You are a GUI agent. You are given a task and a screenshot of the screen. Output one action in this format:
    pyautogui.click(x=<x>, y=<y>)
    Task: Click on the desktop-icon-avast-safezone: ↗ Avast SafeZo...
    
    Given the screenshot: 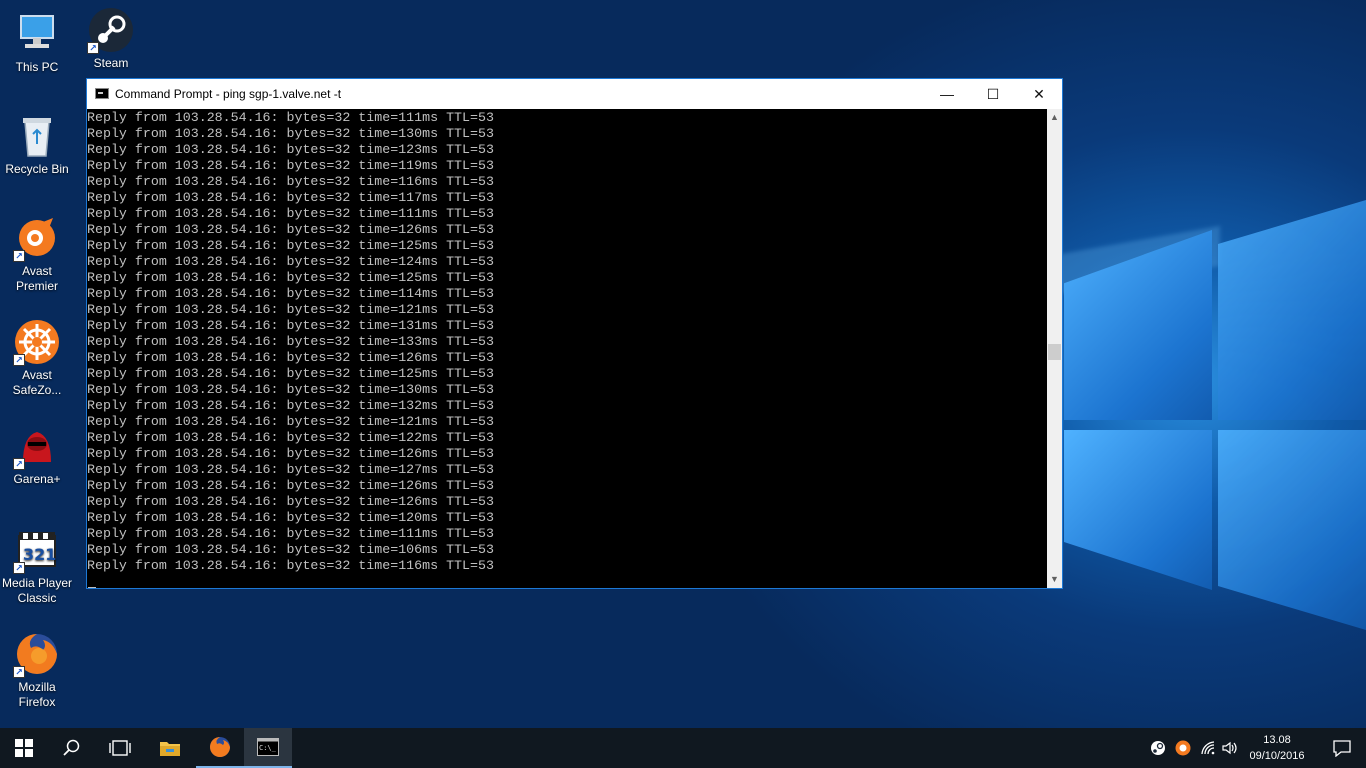 What is the action you would take?
    pyautogui.click(x=37, y=358)
    